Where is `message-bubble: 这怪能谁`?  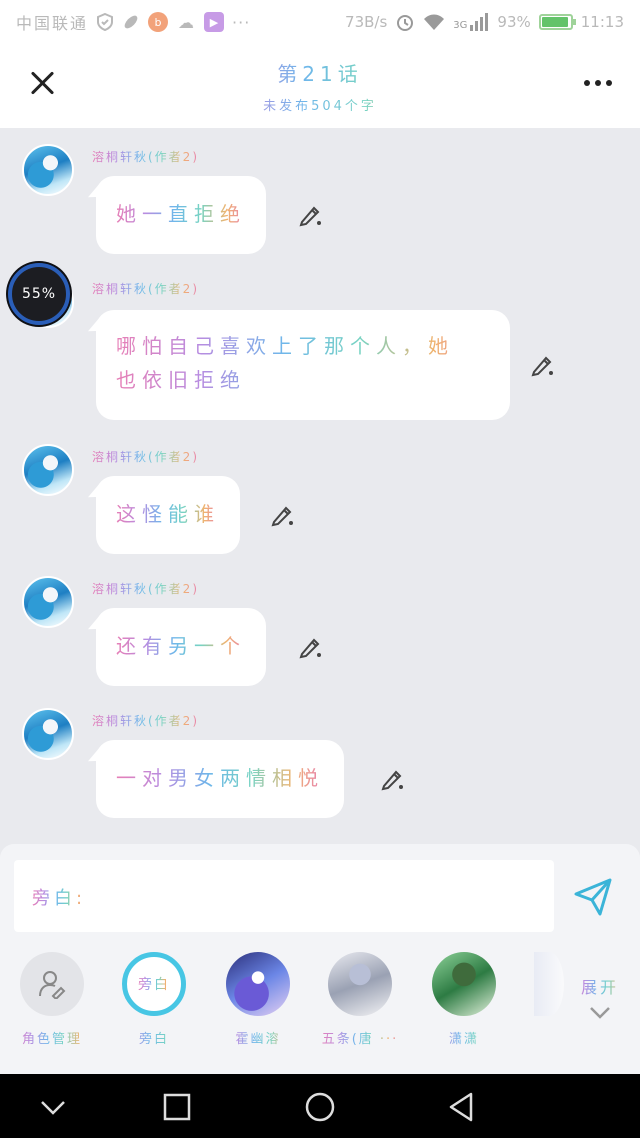
message-bubble: 这怪能谁 is located at coordinates (168, 515).